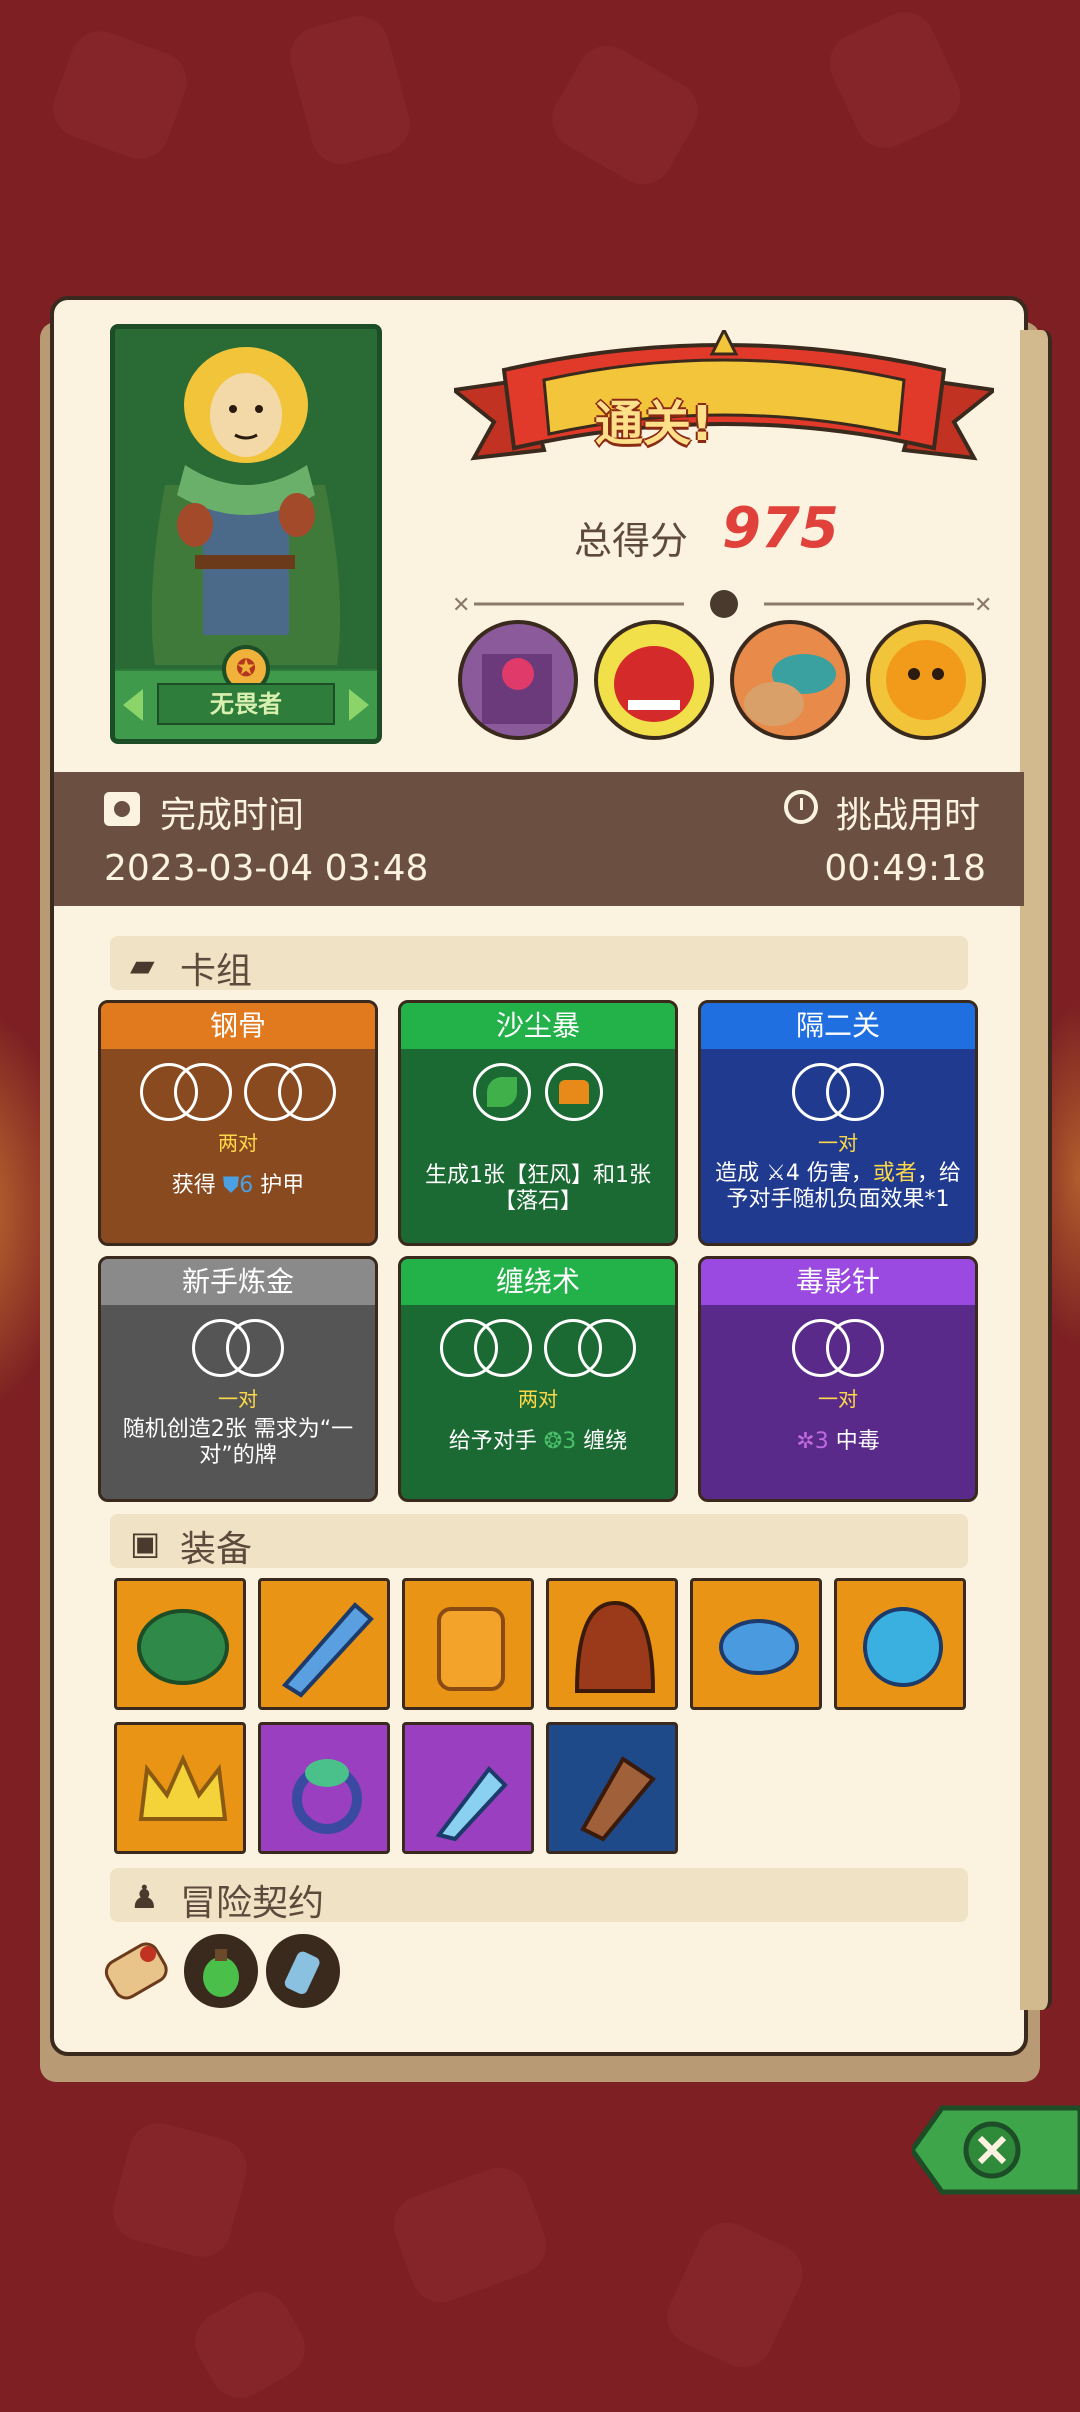 The width and height of the screenshot is (1080, 2412). What do you see at coordinates (926, 680) in the screenshot?
I see `sun-pumpkin-boss-icon` at bounding box center [926, 680].